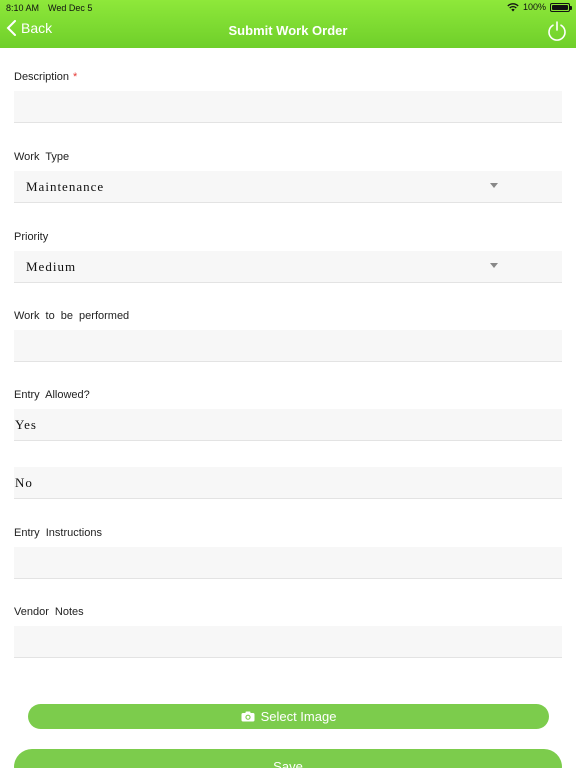 The width and height of the screenshot is (576, 768). Describe the element at coordinates (58, 533) in the screenshot. I see `entry-instructions-label: Entry Instructions` at that location.